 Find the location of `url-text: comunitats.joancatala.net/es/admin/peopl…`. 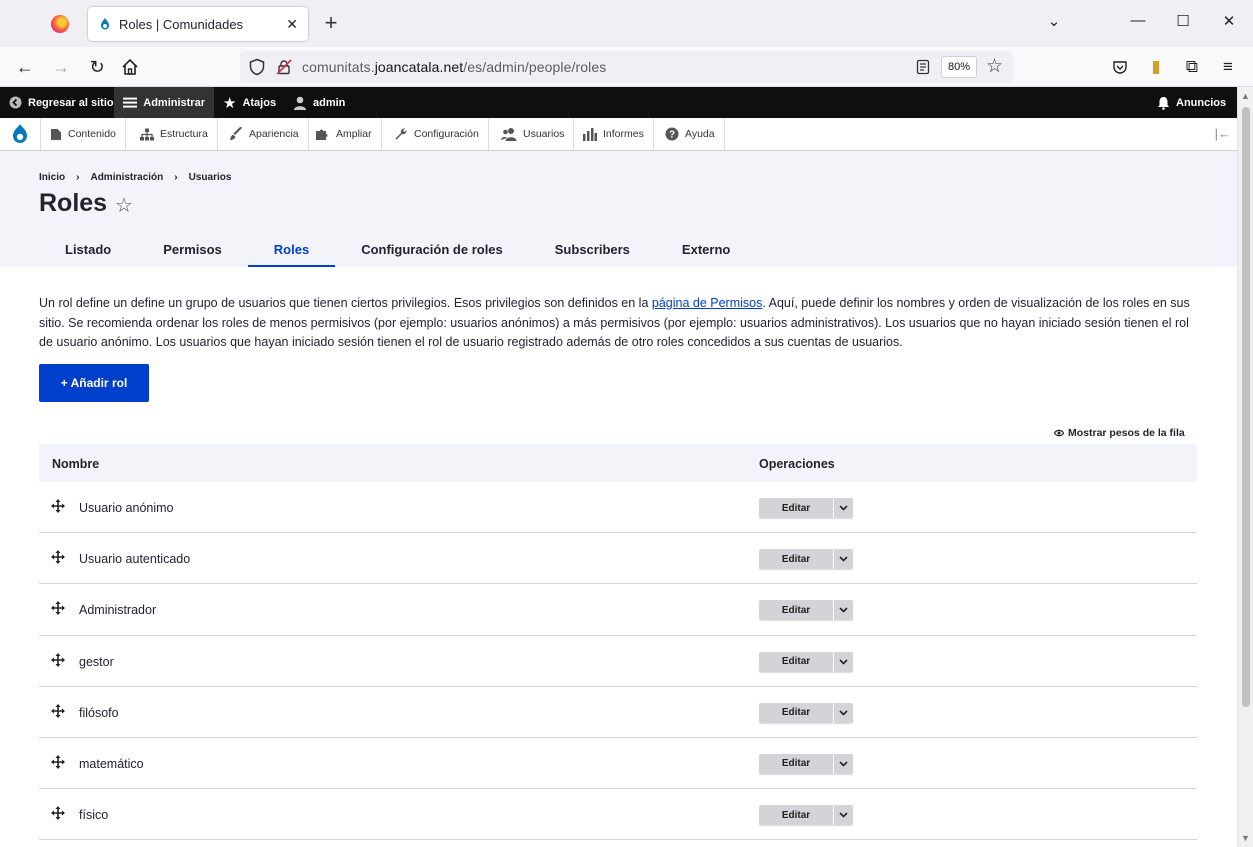

url-text: comunitats.joancatala.net/es/admin/peopl… is located at coordinates (454, 67).